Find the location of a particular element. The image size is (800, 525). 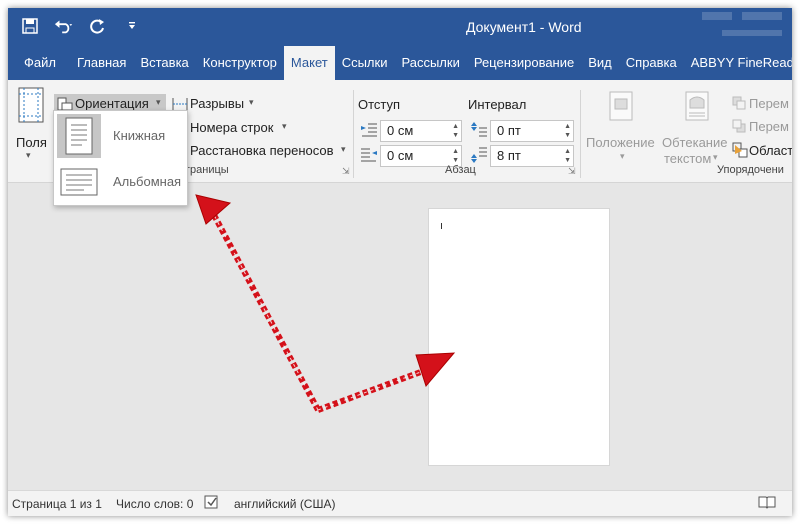

read-mode-icon is located at coordinates (767, 503).